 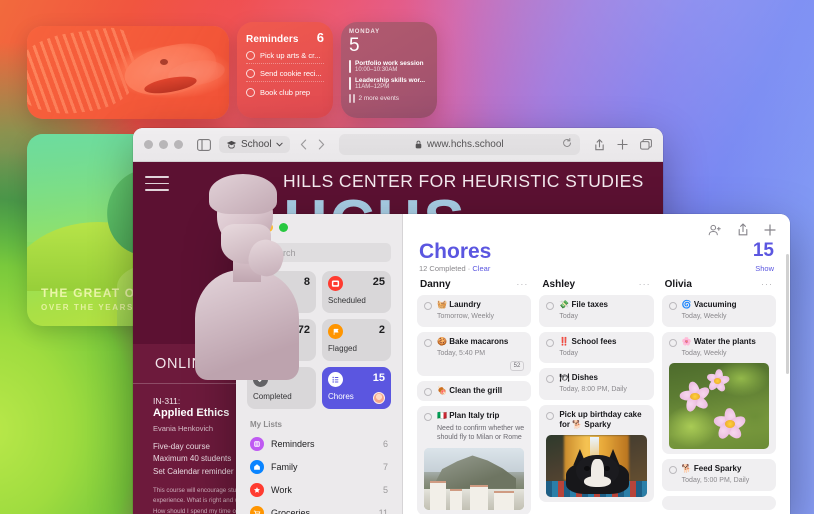 I want to click on task-subtitle: Today, 5:00 PM, Daily, so click(x=715, y=481).